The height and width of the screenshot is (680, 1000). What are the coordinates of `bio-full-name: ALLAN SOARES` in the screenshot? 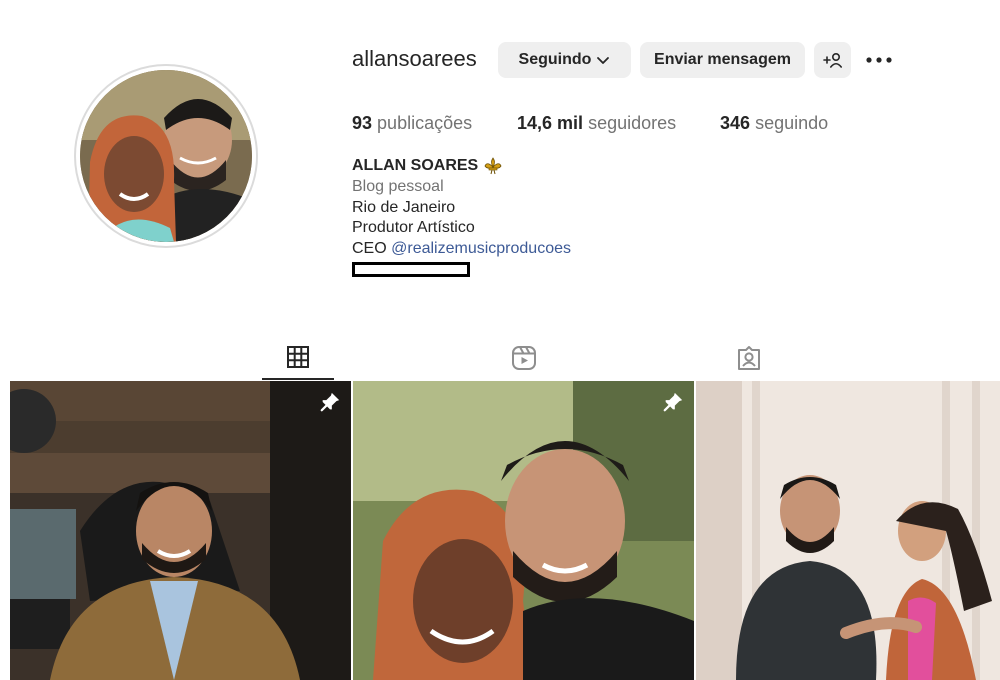 It's located at (427, 166).